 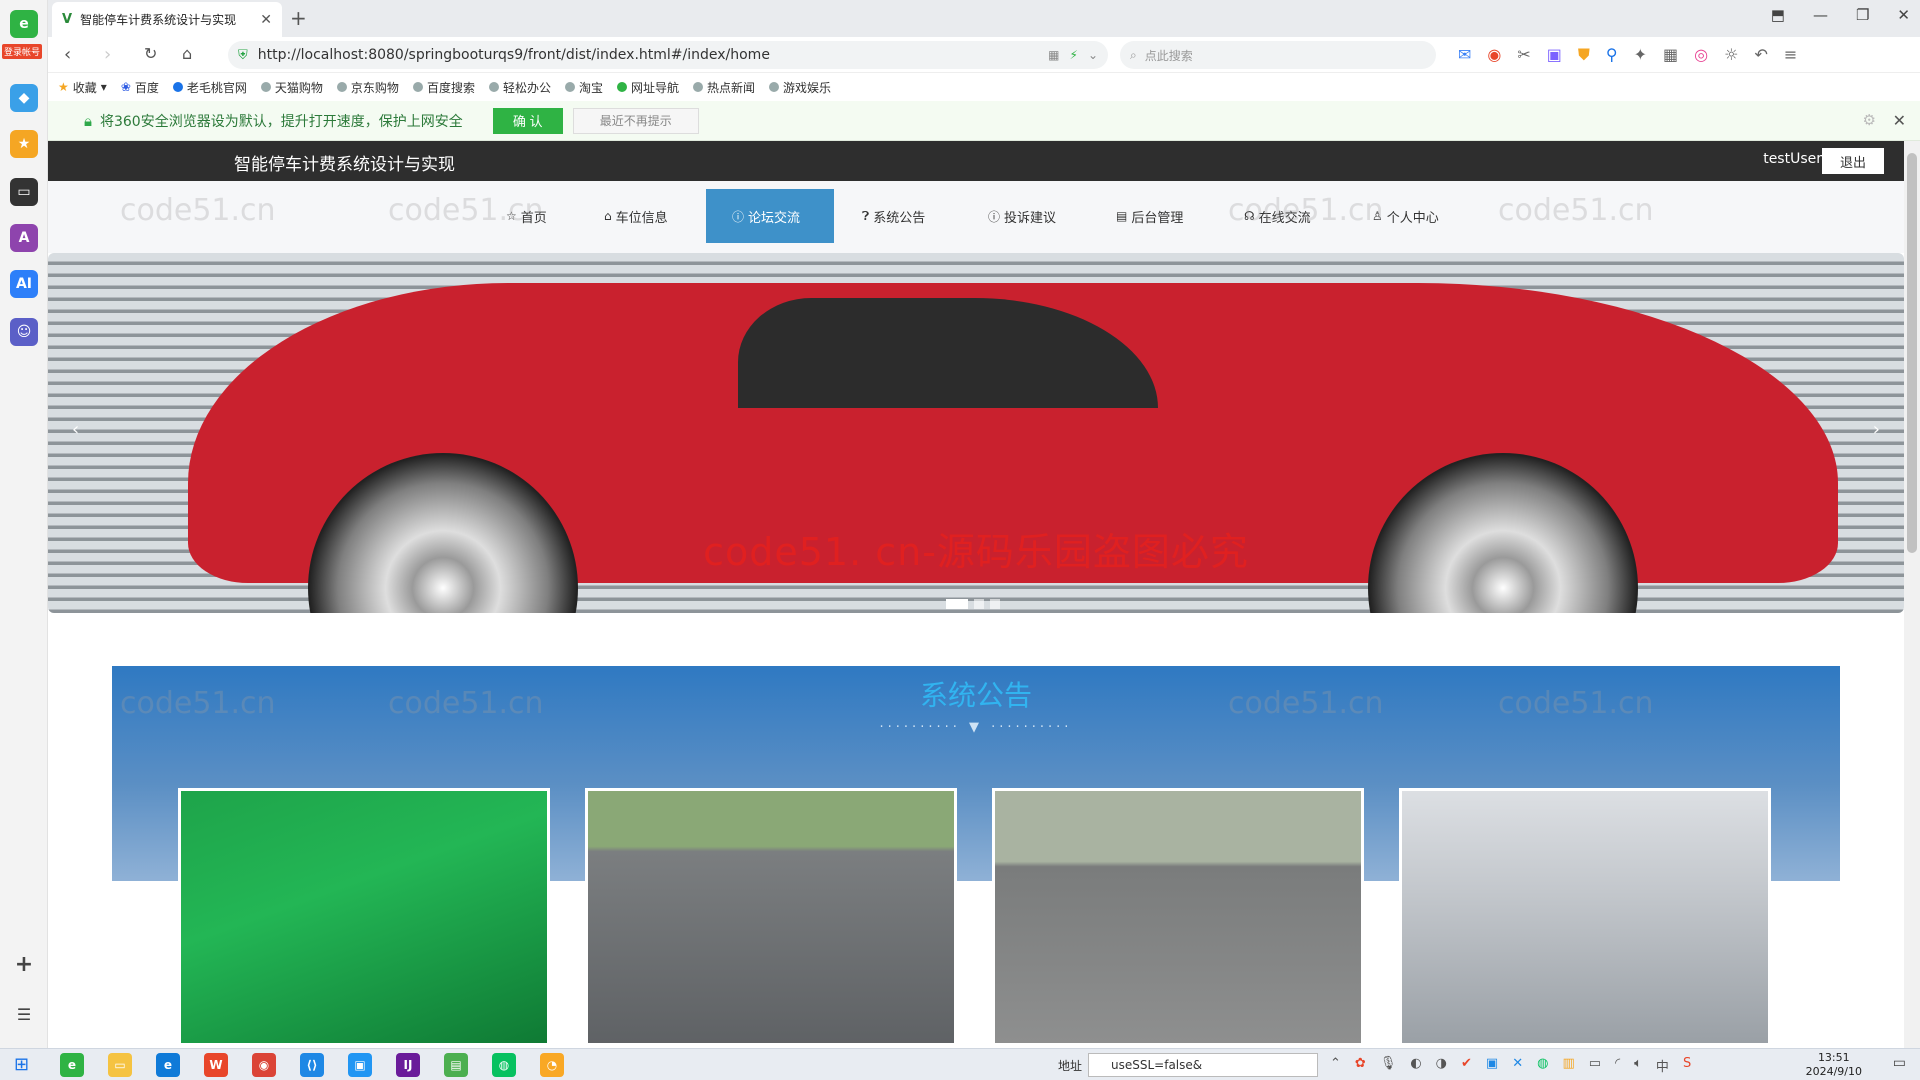 I want to click on bookmark-item: 轻松办公, so click(x=519, y=87).